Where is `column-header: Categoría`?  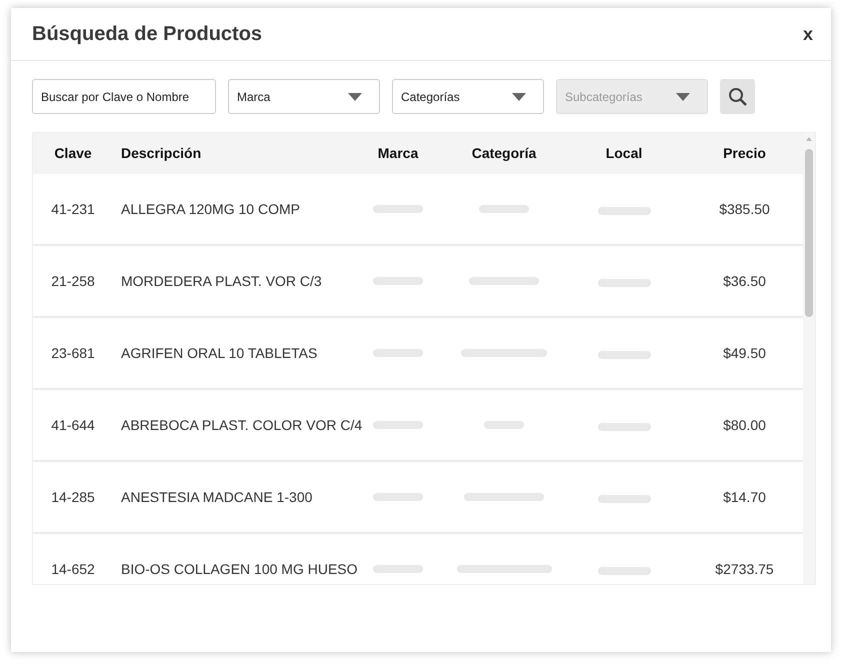
column-header: Categoría is located at coordinates (504, 153).